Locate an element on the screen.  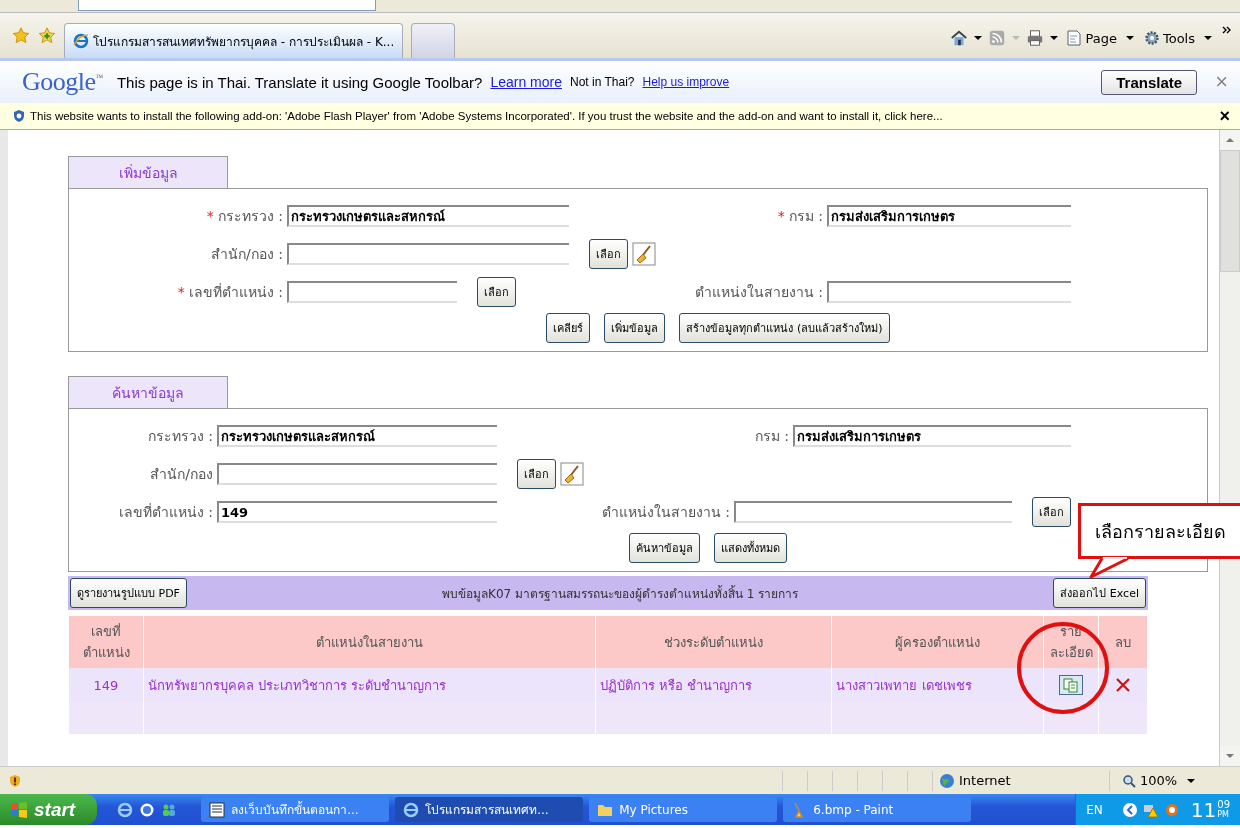
translate-message: This page is in Thai. Translate it using Google Toolbar? is located at coordinates (299, 82).